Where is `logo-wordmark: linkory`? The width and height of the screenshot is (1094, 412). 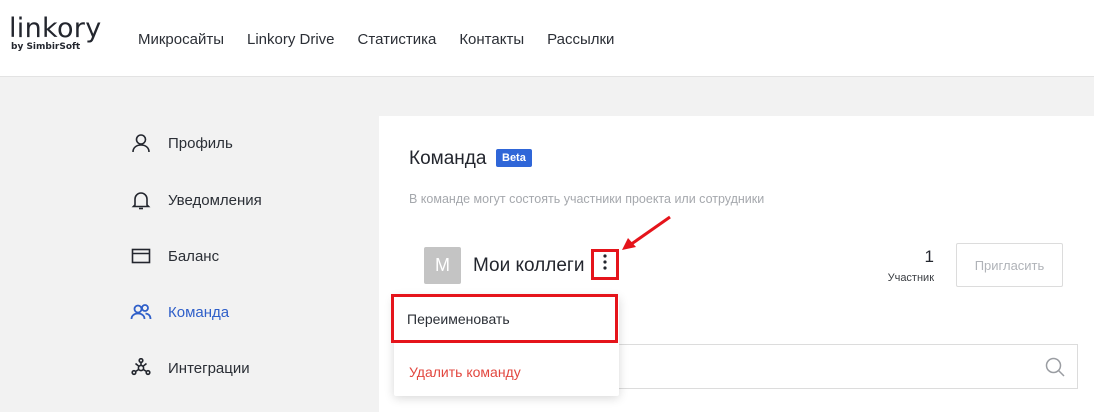
logo-wordmark: linkory is located at coordinates (55, 28).